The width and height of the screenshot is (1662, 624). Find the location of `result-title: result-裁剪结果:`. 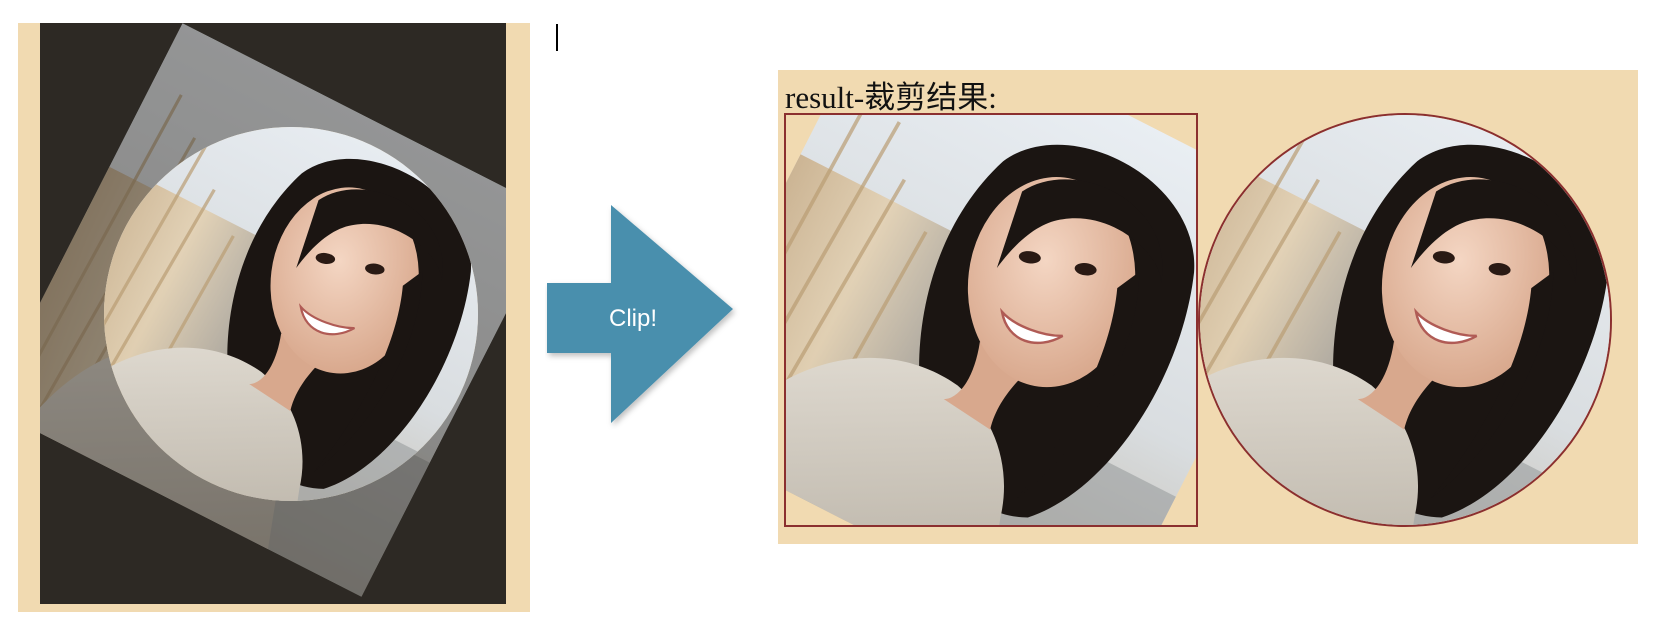

result-title: result-裁剪结果: is located at coordinates (891, 97).